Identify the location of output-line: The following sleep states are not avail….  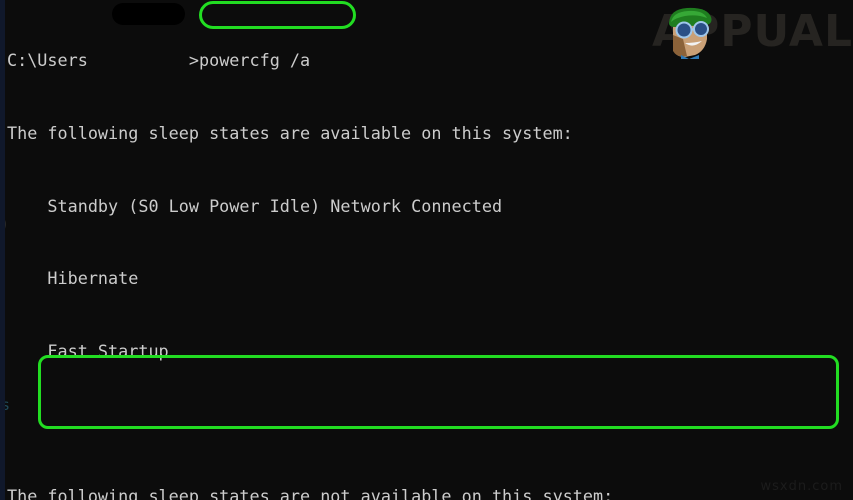
(310, 492).